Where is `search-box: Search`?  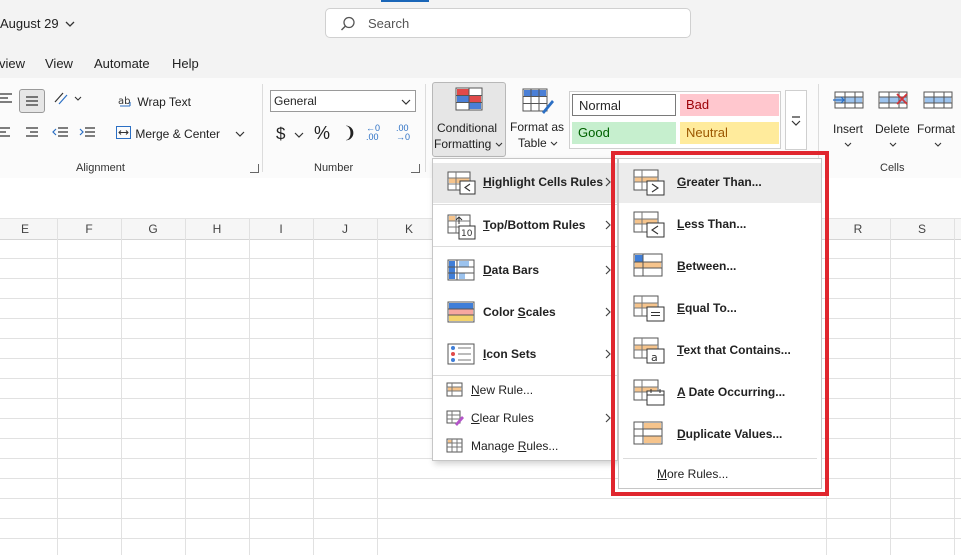
search-box: Search is located at coordinates (508, 23).